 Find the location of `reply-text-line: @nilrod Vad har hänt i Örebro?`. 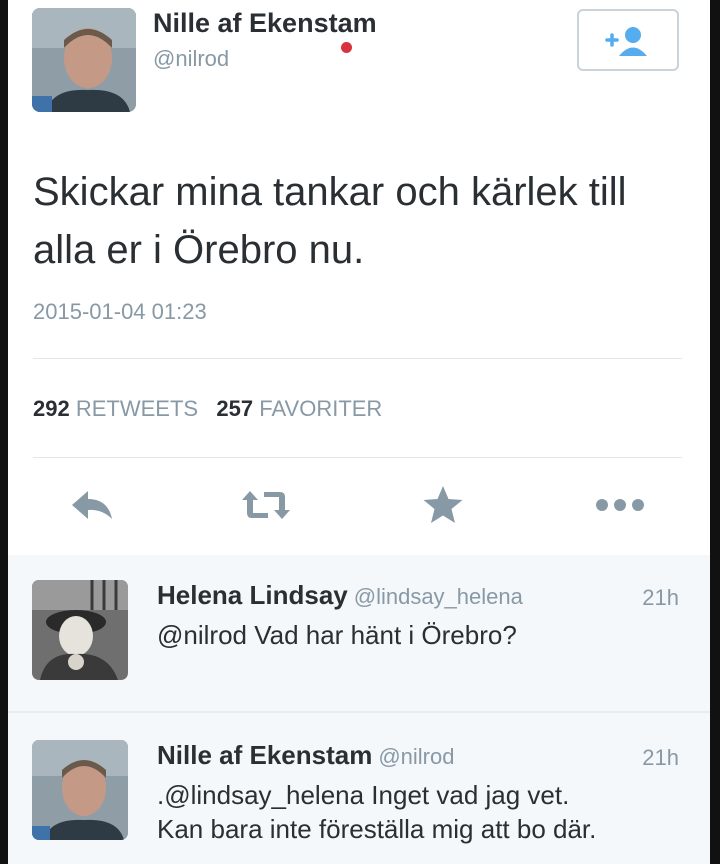

reply-text-line: @nilrod Vad har hänt i Örebro? is located at coordinates (337, 635).